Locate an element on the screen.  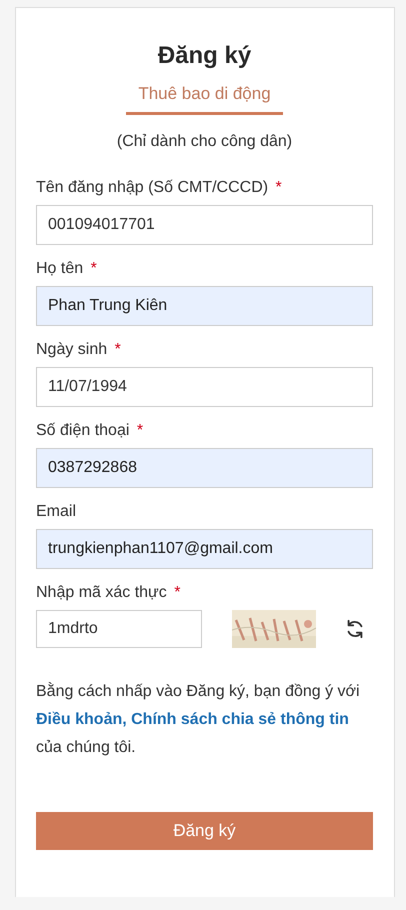
terms-text: Bằng cách nhấp vào Đăng ký, bạn đồng ý với Điều khoản, Chính sách chia sẻ thông tin của chúng tôi. is located at coordinates (198, 719).